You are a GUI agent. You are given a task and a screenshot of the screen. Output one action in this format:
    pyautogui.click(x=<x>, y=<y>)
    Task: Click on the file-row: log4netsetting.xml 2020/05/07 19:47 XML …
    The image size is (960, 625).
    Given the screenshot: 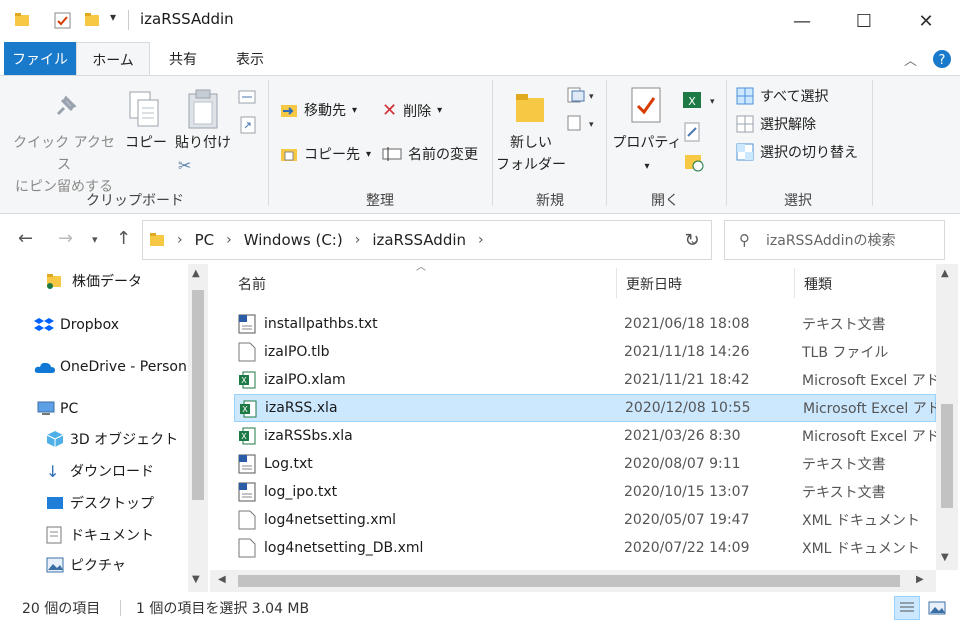 What is the action you would take?
    pyautogui.click(x=585, y=520)
    